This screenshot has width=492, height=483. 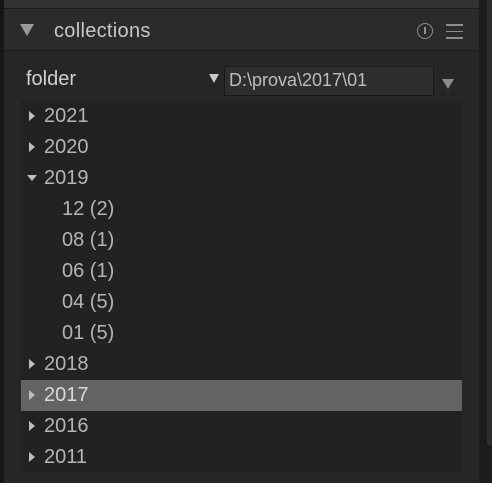 I want to click on scrollbar-track, so click(x=489, y=241).